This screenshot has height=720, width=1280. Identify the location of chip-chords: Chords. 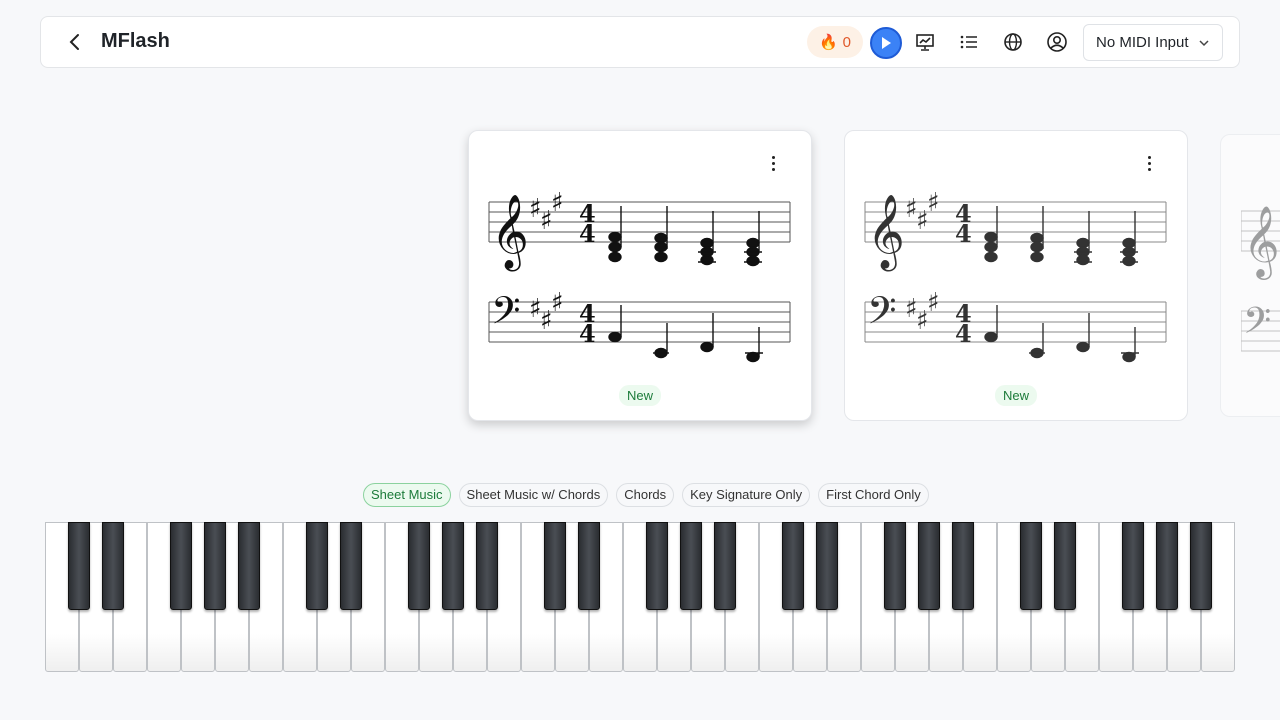
(645, 495).